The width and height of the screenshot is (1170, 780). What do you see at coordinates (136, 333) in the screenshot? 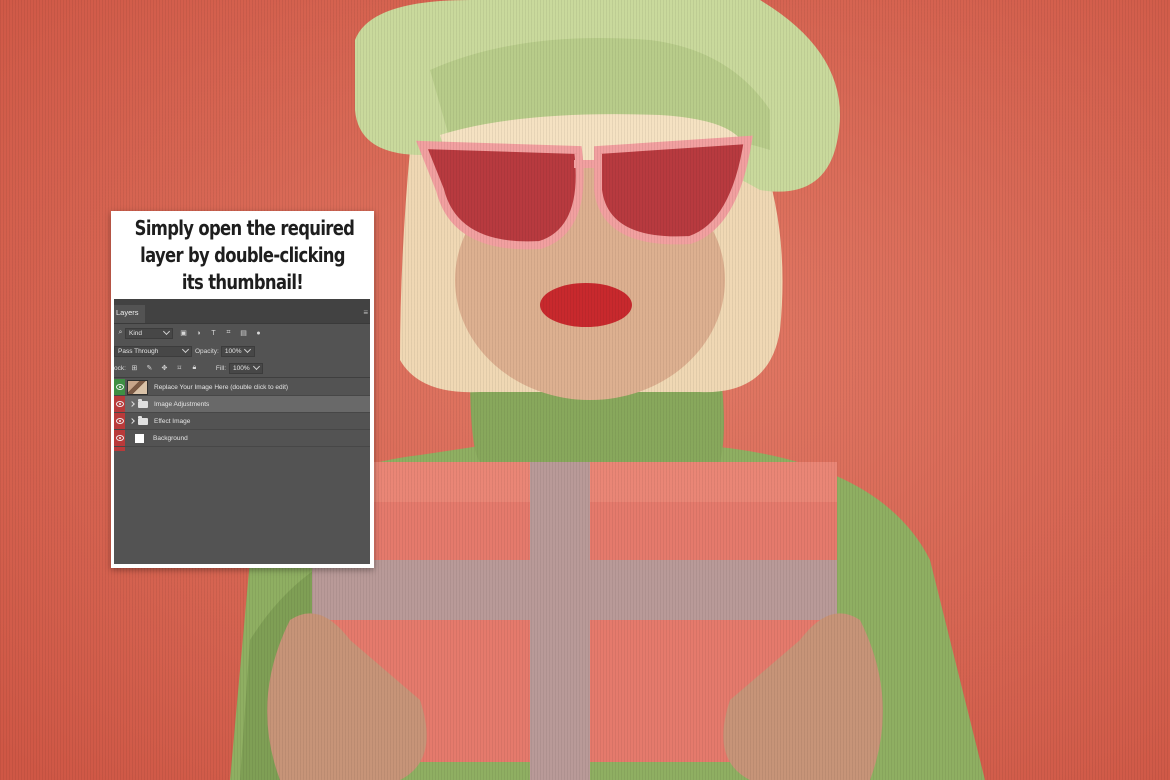
I see `filter-kind-label: Kind` at bounding box center [136, 333].